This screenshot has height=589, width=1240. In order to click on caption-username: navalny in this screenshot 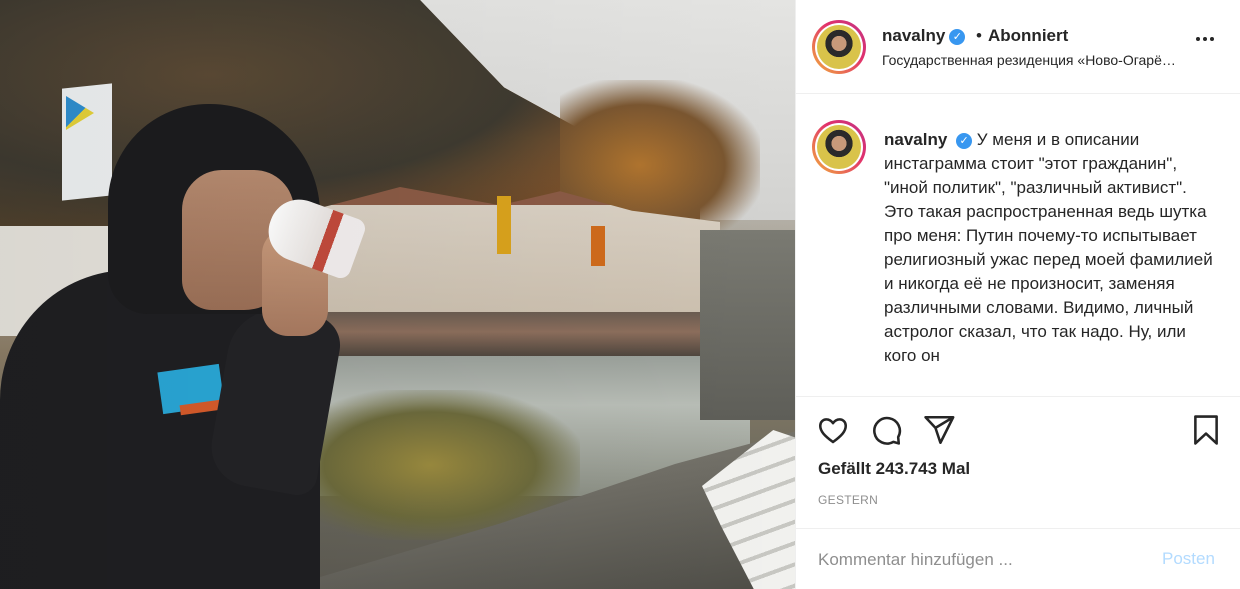, I will do `click(915, 139)`.